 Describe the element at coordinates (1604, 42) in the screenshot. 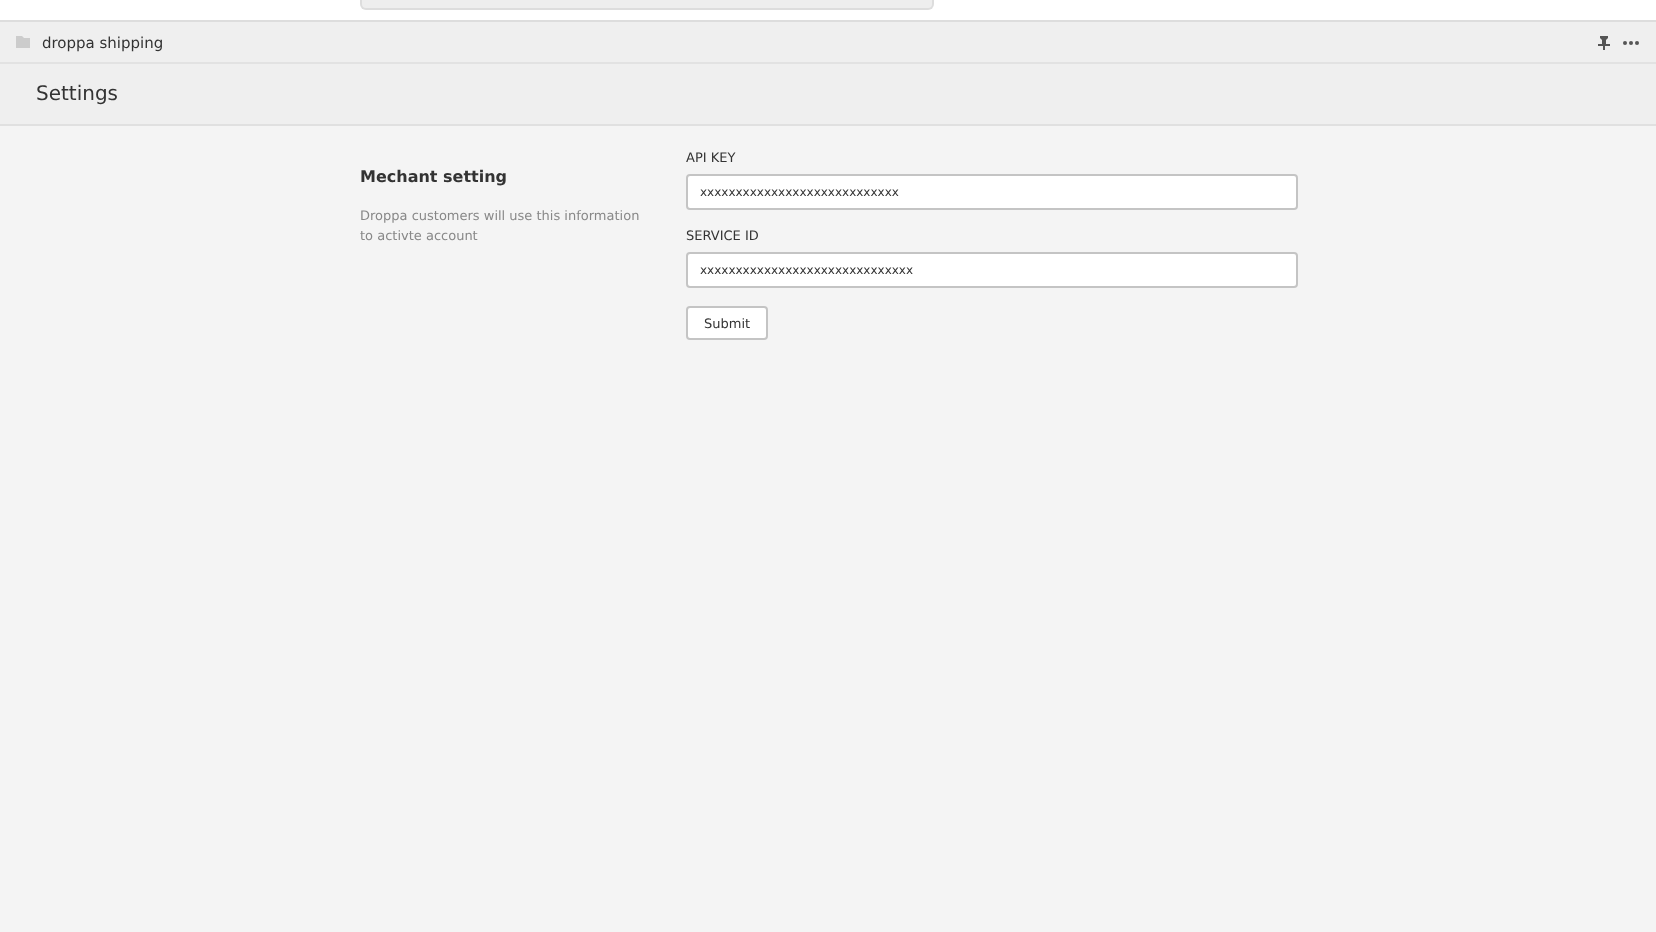

I see `pin-icon` at that location.